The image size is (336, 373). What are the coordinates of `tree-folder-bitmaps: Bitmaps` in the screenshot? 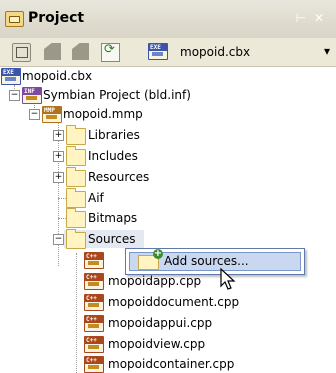 It's located at (100, 218).